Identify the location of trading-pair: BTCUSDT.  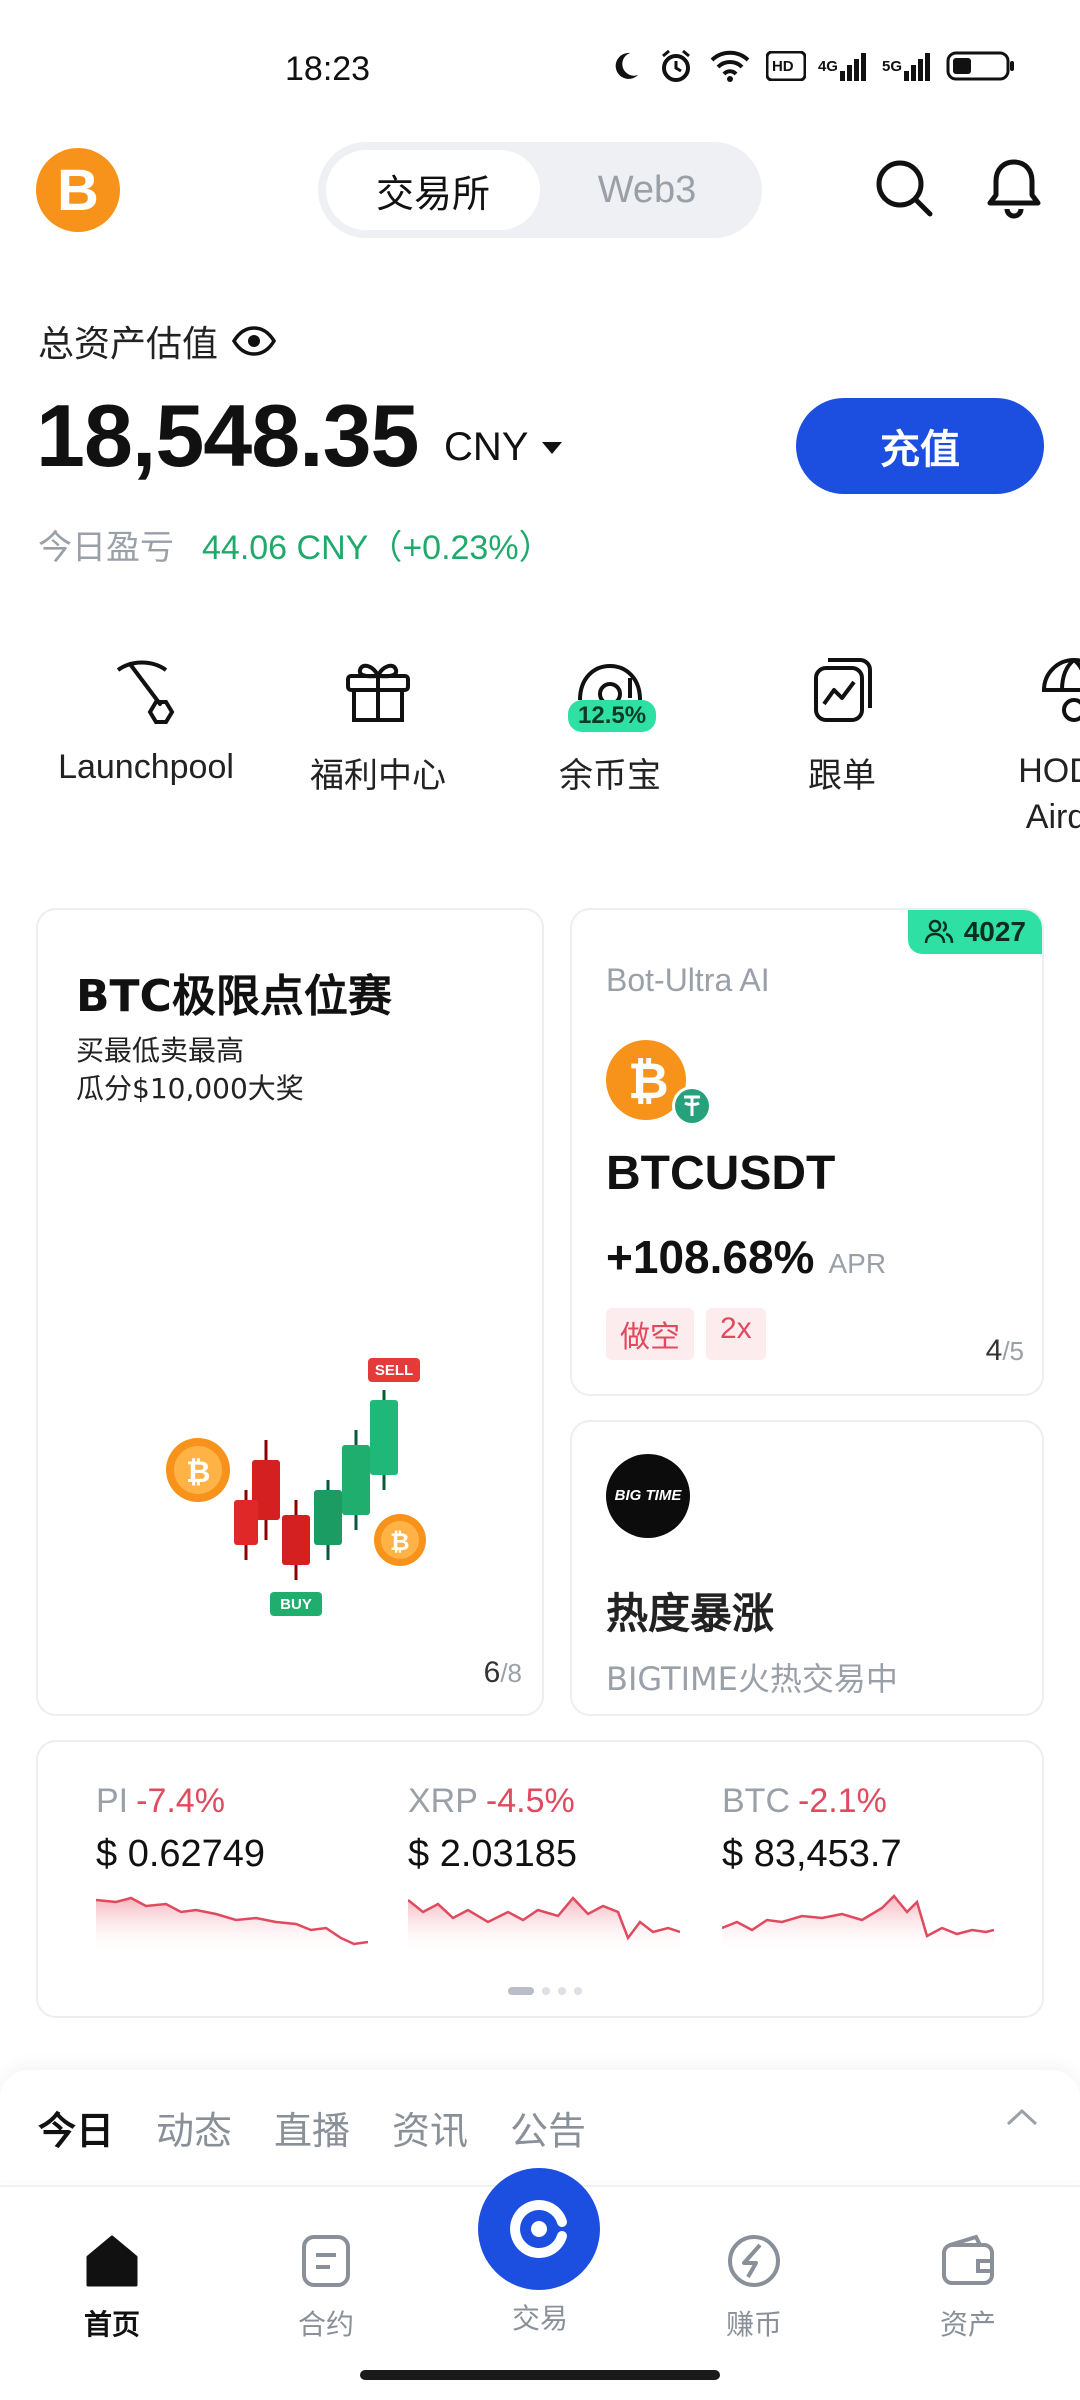
(721, 1173).